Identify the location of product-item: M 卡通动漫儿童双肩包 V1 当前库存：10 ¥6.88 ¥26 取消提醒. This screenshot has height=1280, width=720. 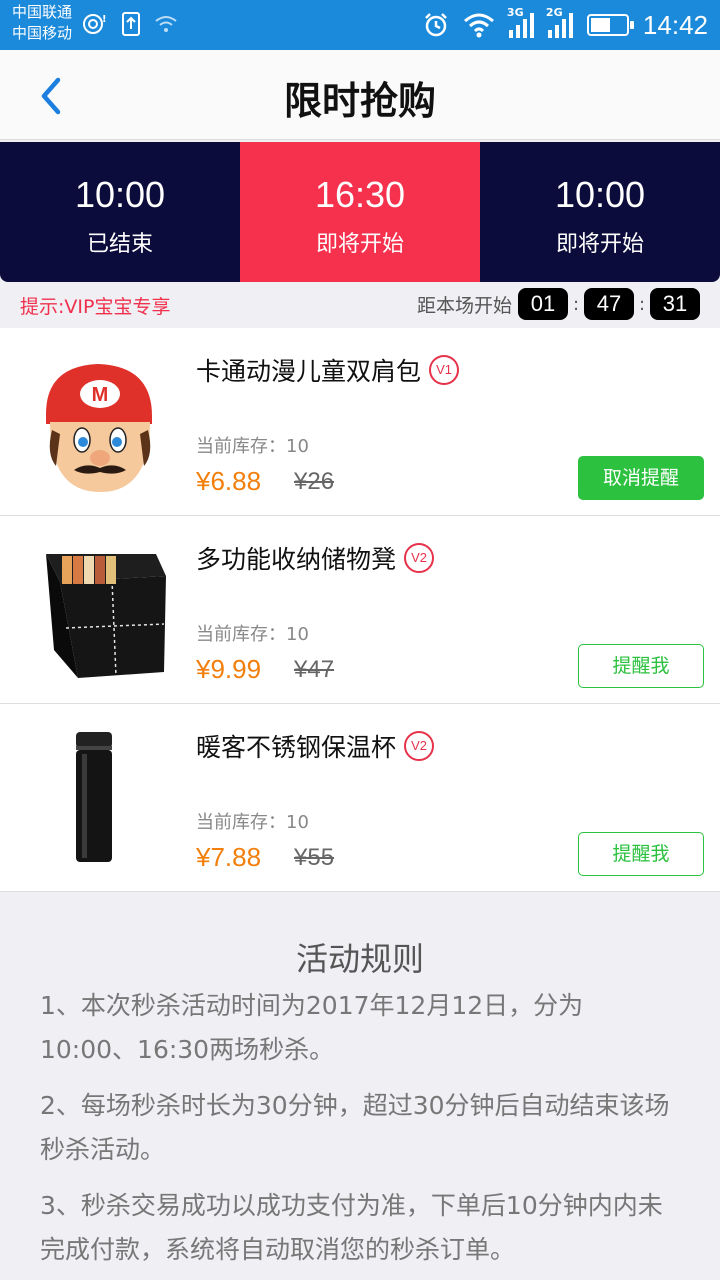
(360, 422).